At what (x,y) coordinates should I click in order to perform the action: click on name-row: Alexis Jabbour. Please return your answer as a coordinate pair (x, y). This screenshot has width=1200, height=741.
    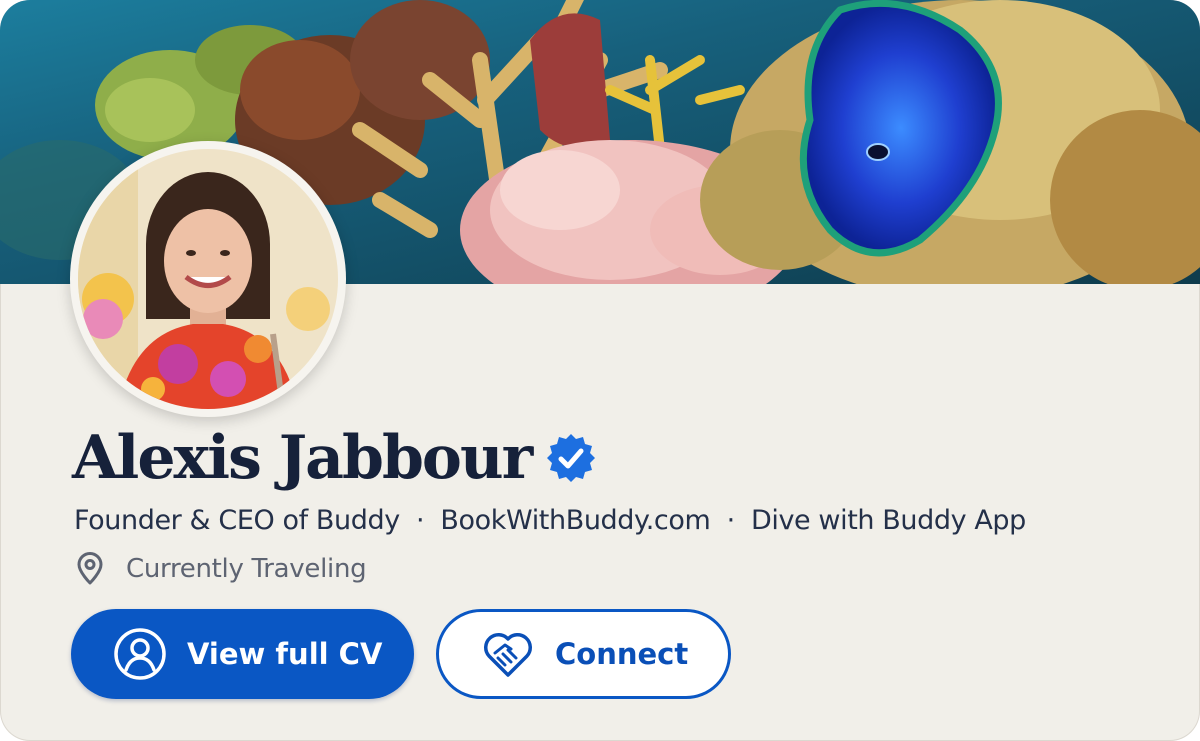
    Looking at the image, I should click on (334, 458).